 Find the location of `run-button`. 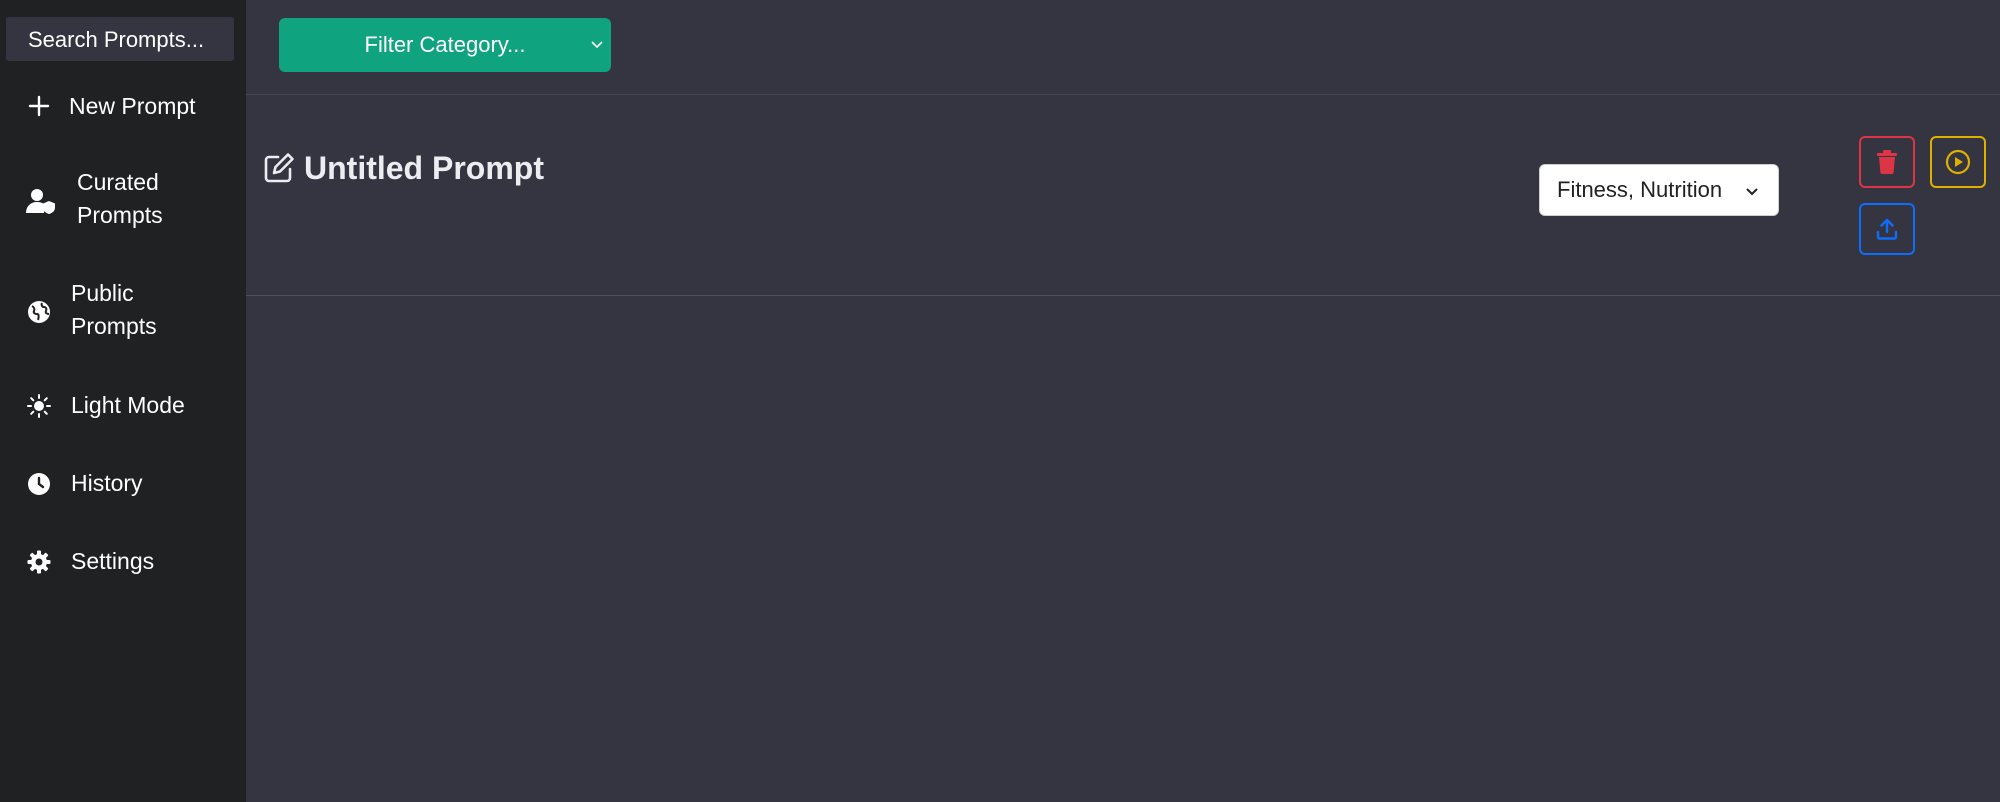

run-button is located at coordinates (1958, 162).